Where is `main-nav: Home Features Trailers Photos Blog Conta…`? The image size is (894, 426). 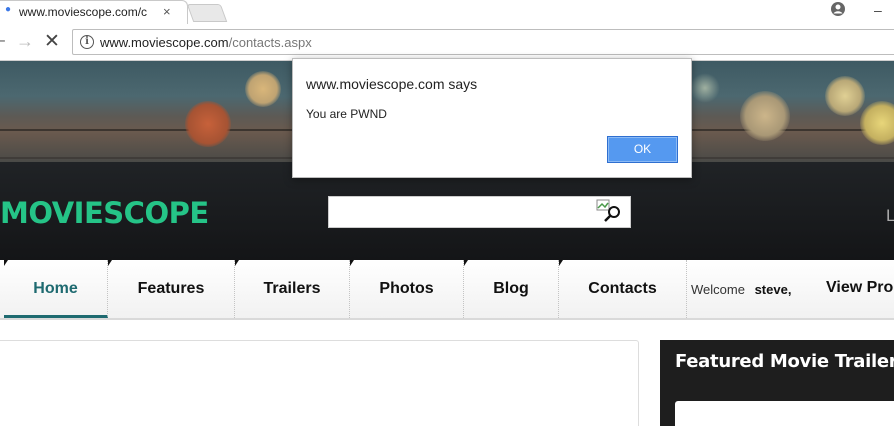
main-nav: Home Features Trailers Photos Blog Conta… is located at coordinates (447, 290).